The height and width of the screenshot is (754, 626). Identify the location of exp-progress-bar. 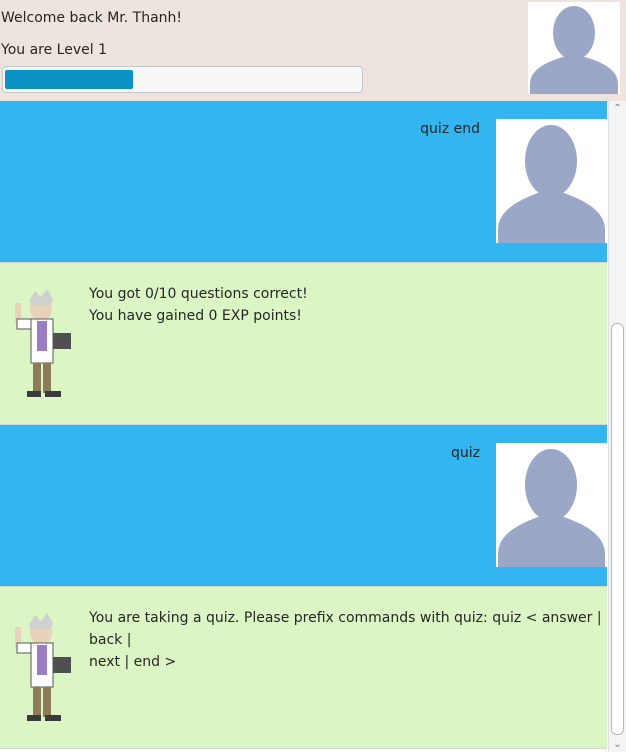
(182, 79).